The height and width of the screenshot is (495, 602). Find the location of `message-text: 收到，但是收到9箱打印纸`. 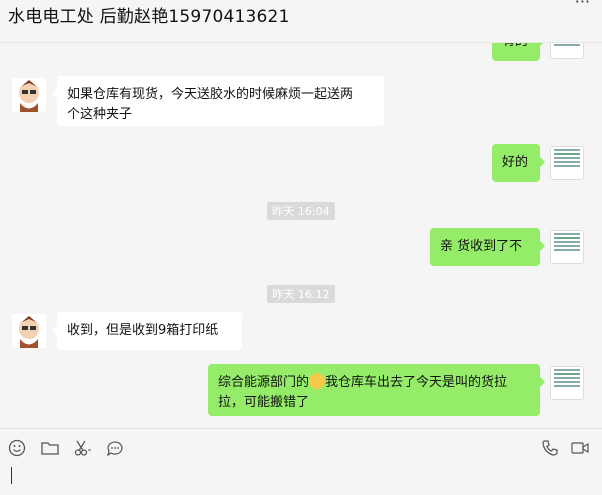

message-text: 收到，但是收到9箱打印纸 is located at coordinates (143, 330).